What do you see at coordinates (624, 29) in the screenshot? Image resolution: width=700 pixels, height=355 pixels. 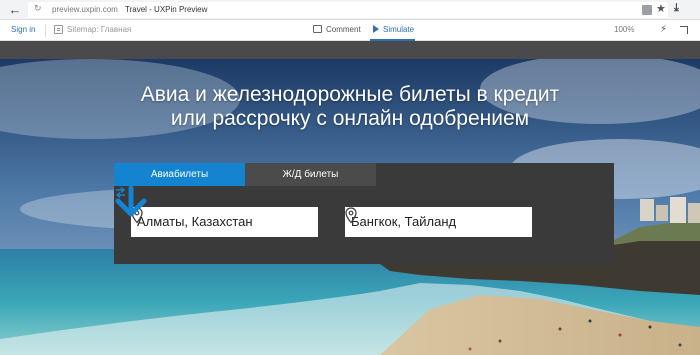 I see `zoom-level: 100%` at bounding box center [624, 29].